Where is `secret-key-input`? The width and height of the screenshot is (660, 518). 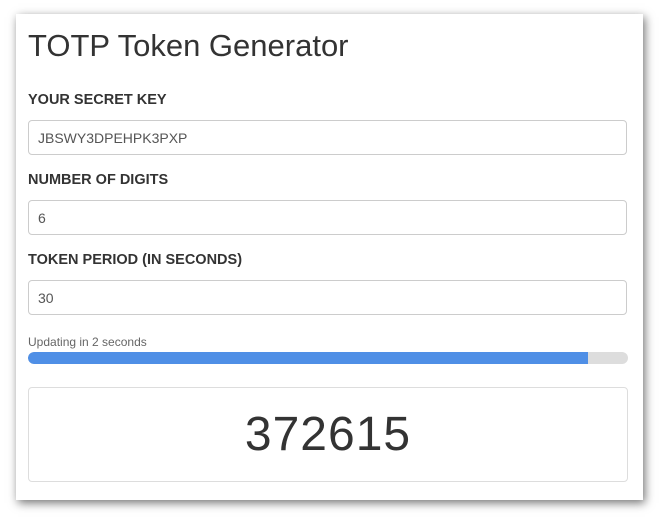
secret-key-input is located at coordinates (327, 137).